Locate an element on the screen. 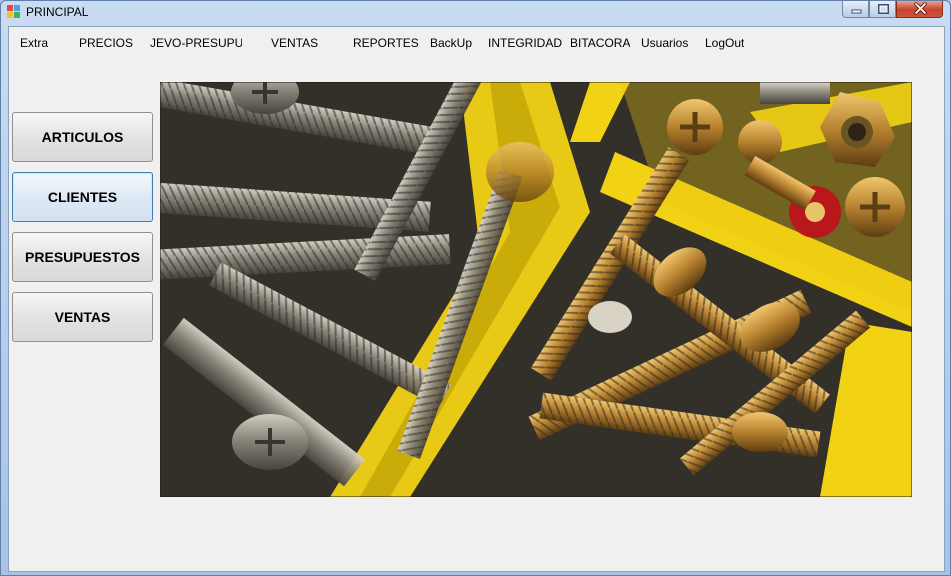 This screenshot has width=951, height=576. menu-extra: Extra is located at coordinates (34, 43).